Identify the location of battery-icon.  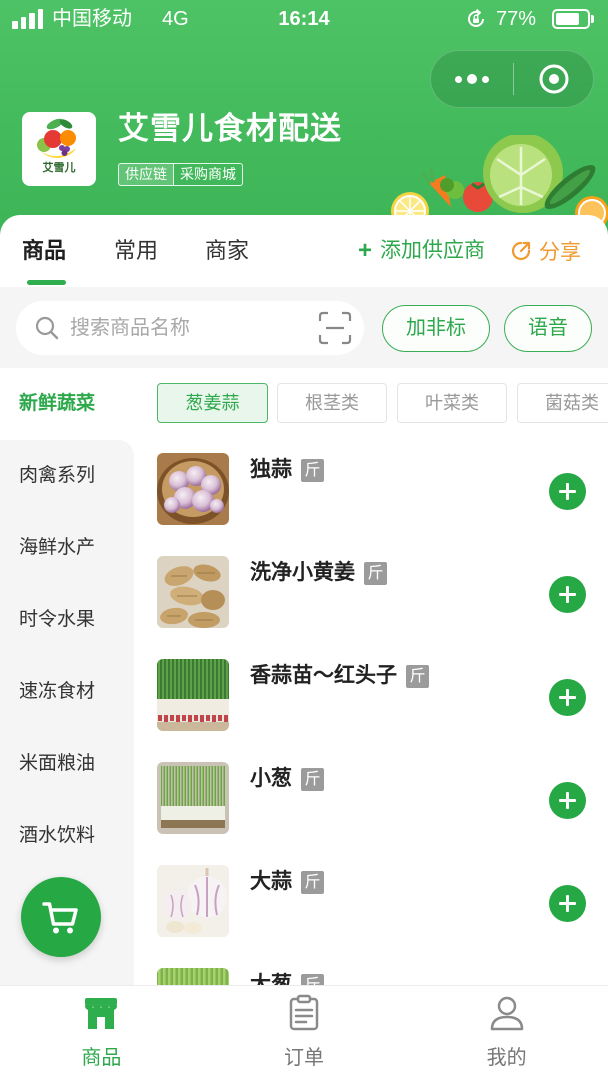
(571, 19).